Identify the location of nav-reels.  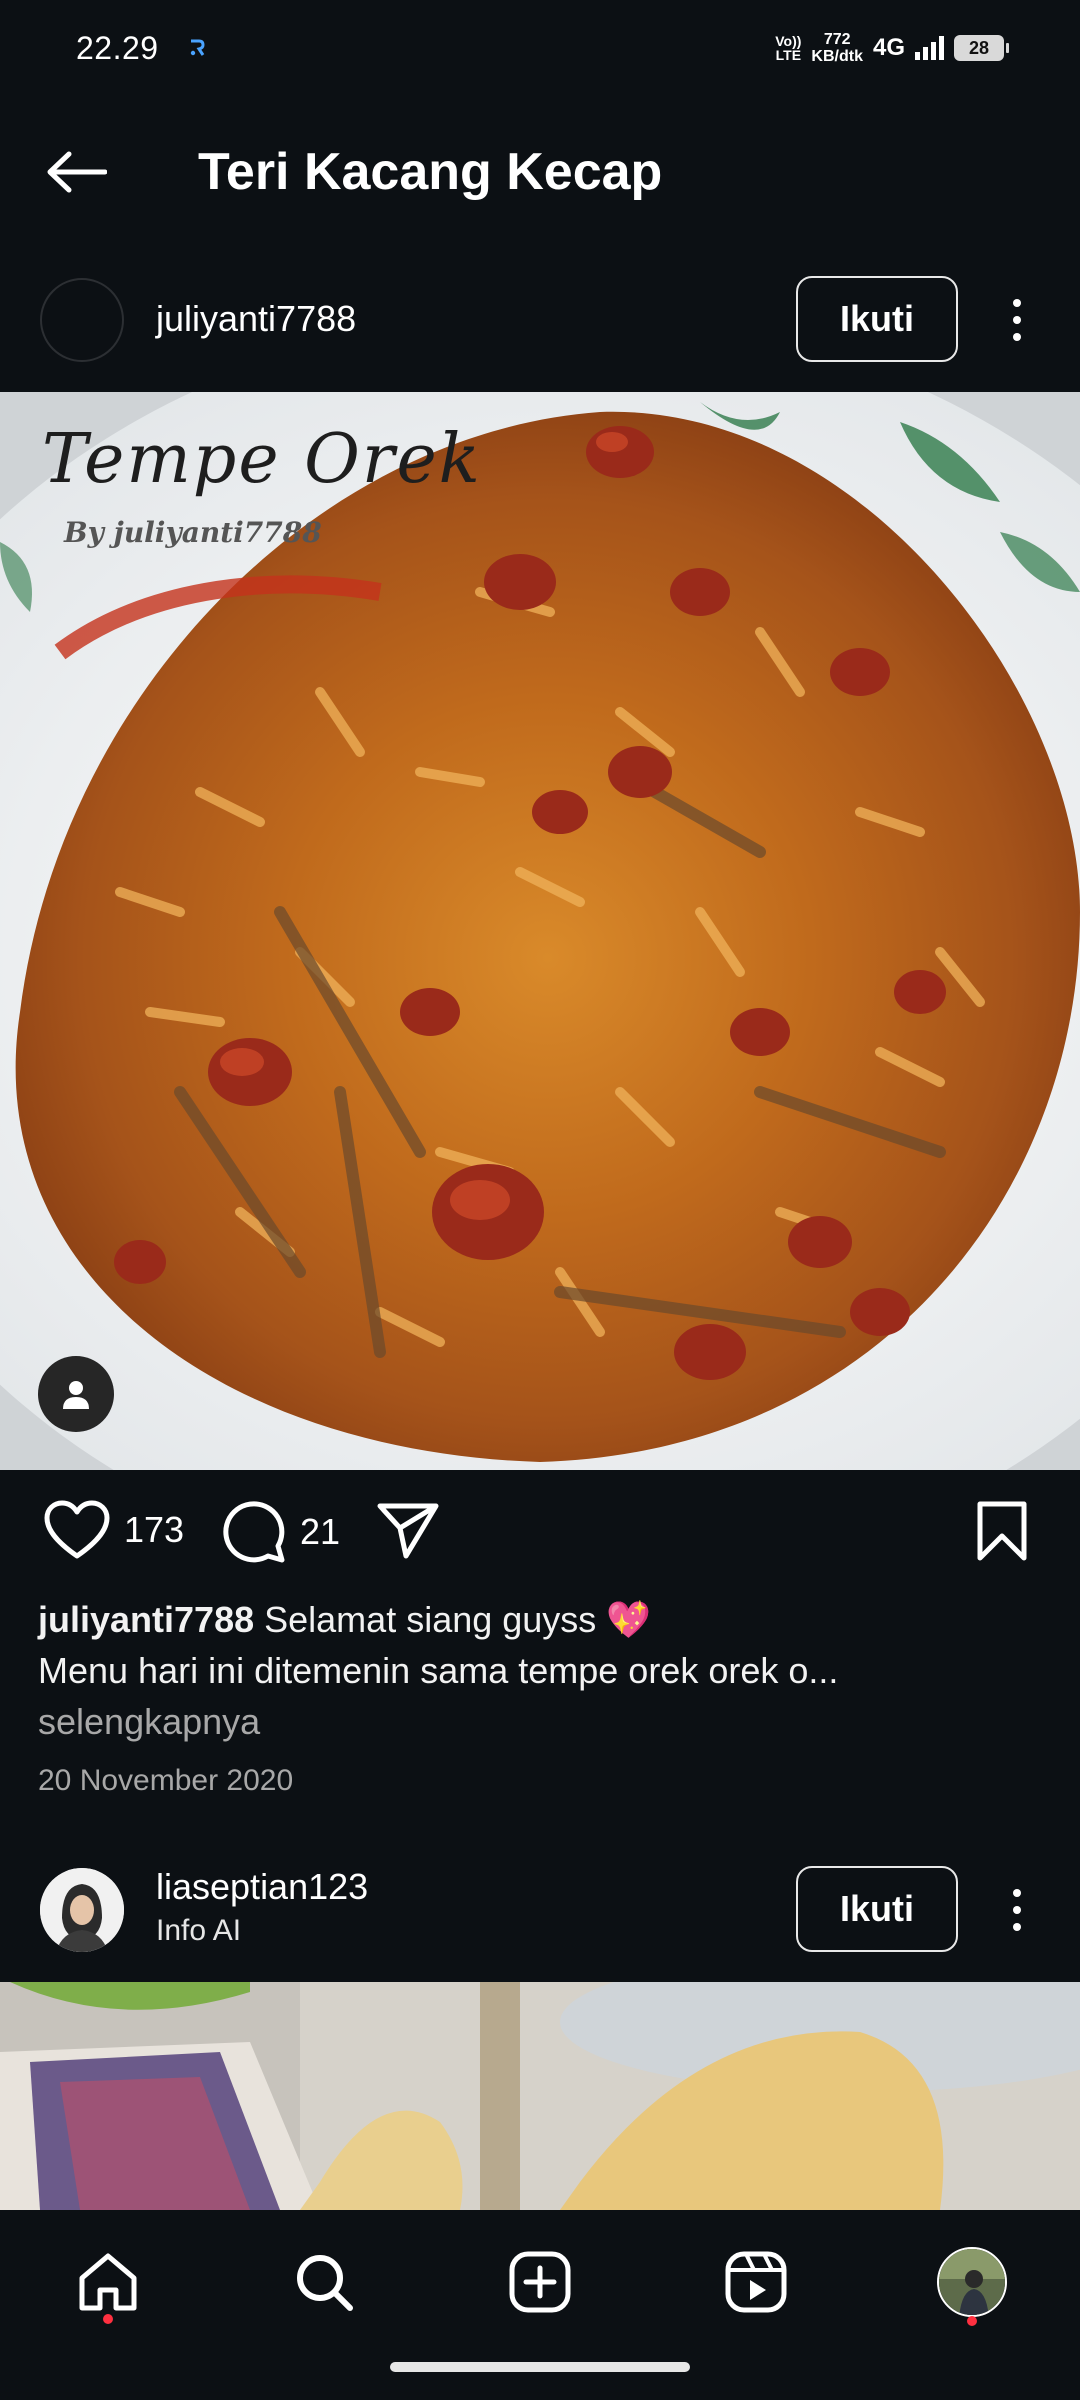
(756, 2282).